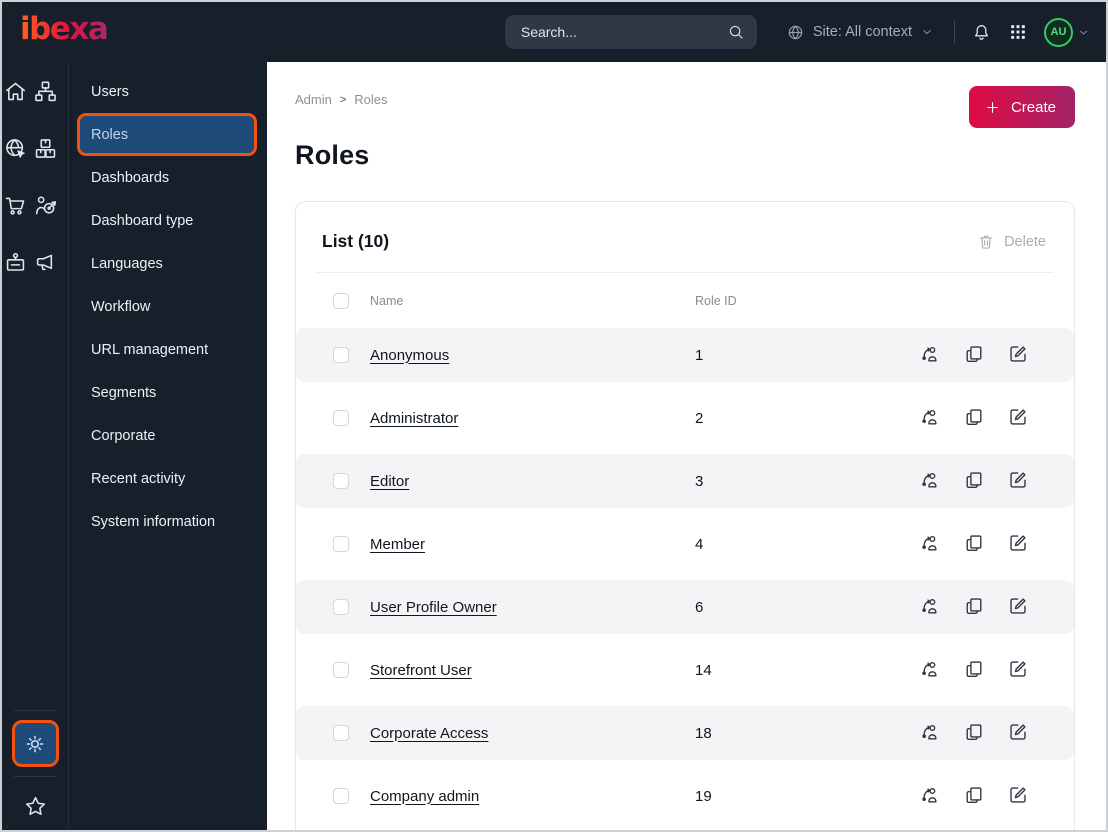 The width and height of the screenshot is (1108, 832). Describe the element at coordinates (168, 349) in the screenshot. I see `sidebar-item-url-management: URL management` at that location.